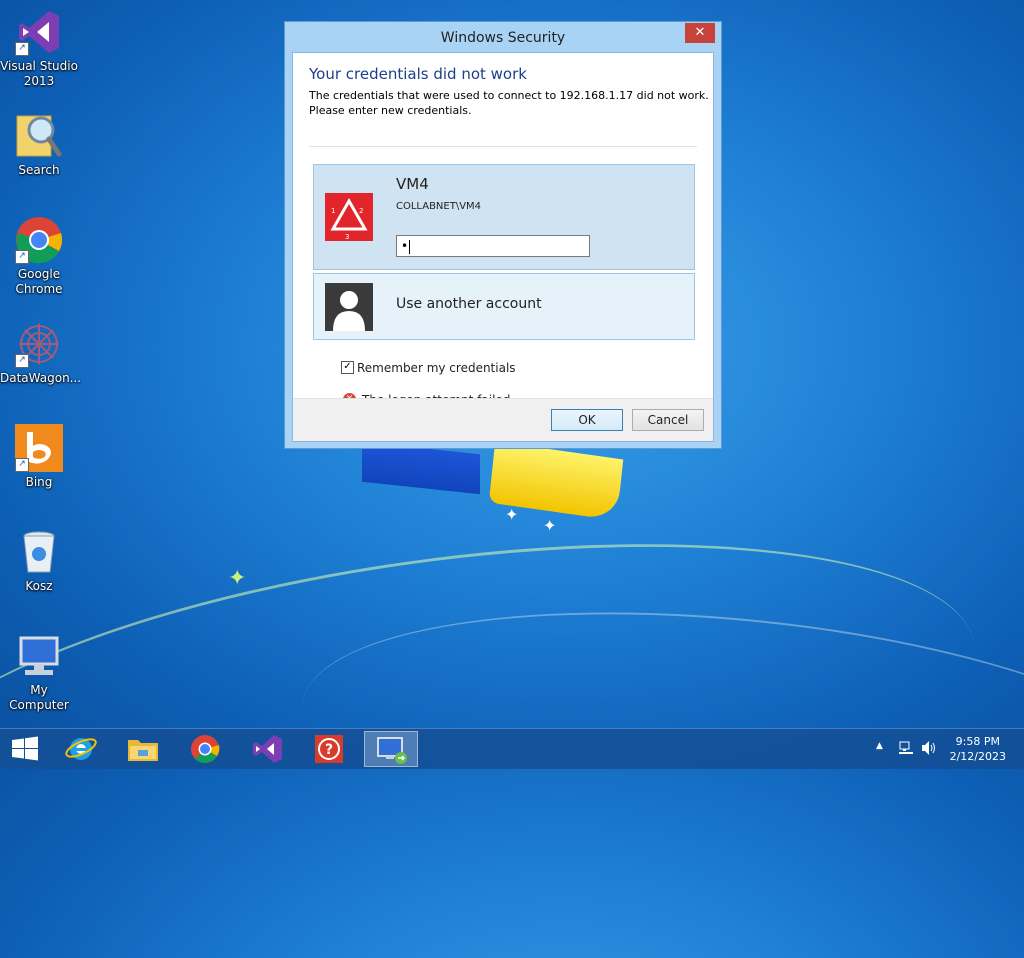 The height and width of the screenshot is (958, 1024). I want to click on desktop-icon-search: Search, so click(39, 145).